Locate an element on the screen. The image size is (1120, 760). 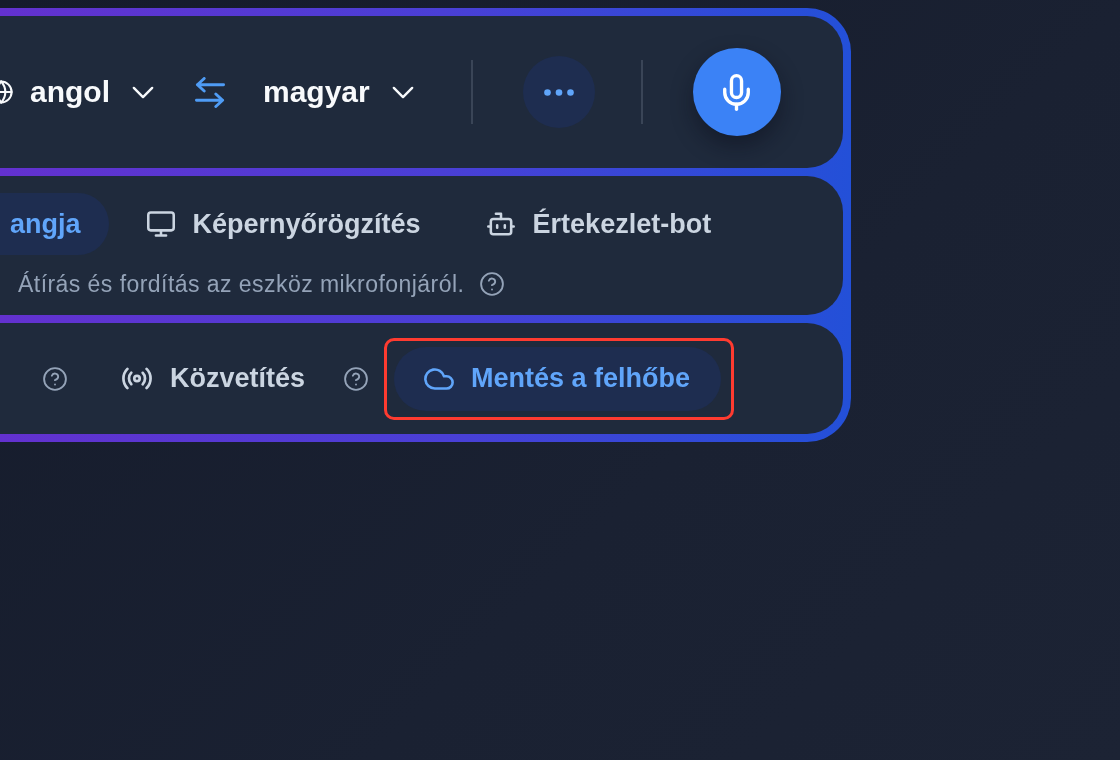
source-language-select: angol is located at coordinates (92, 92).